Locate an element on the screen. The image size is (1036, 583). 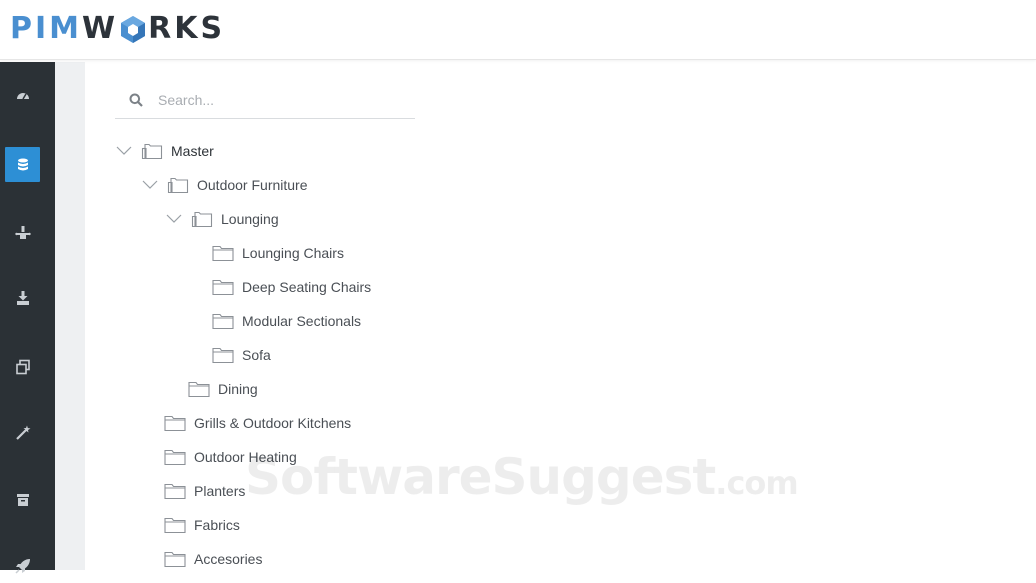
tree-node-sofa: Sofa is located at coordinates (241, 355).